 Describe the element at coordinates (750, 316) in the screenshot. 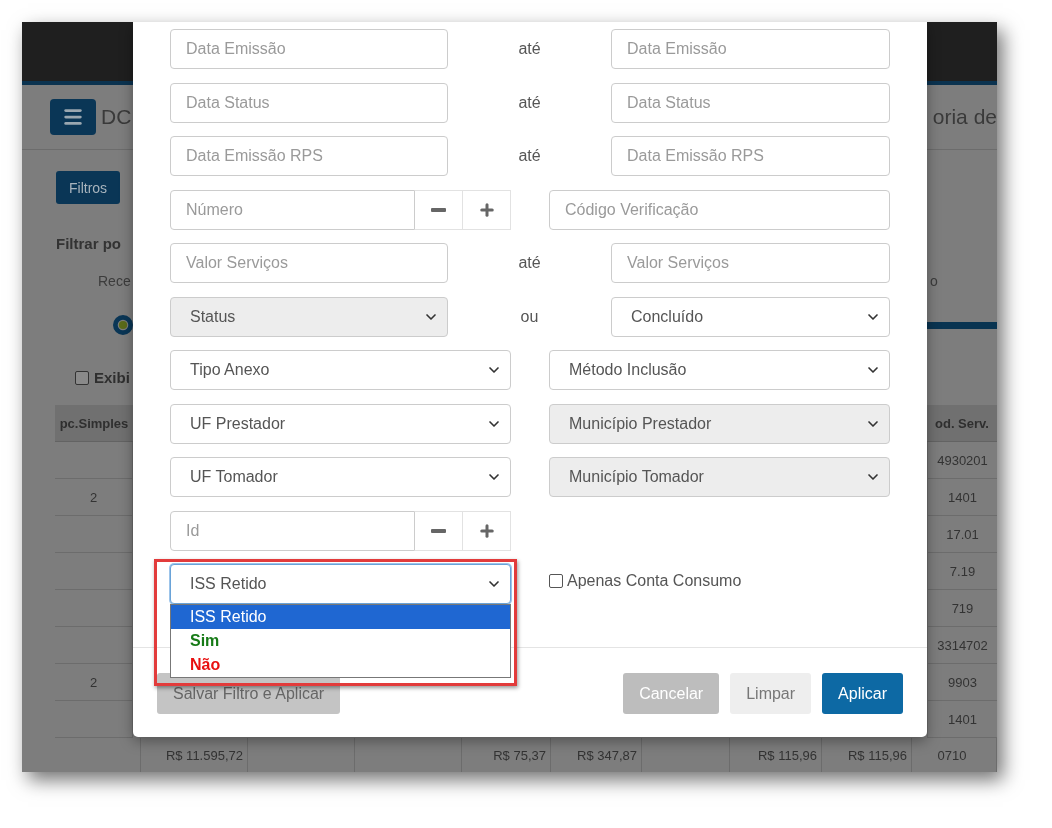

I see `dropdown-select: Concluído` at that location.